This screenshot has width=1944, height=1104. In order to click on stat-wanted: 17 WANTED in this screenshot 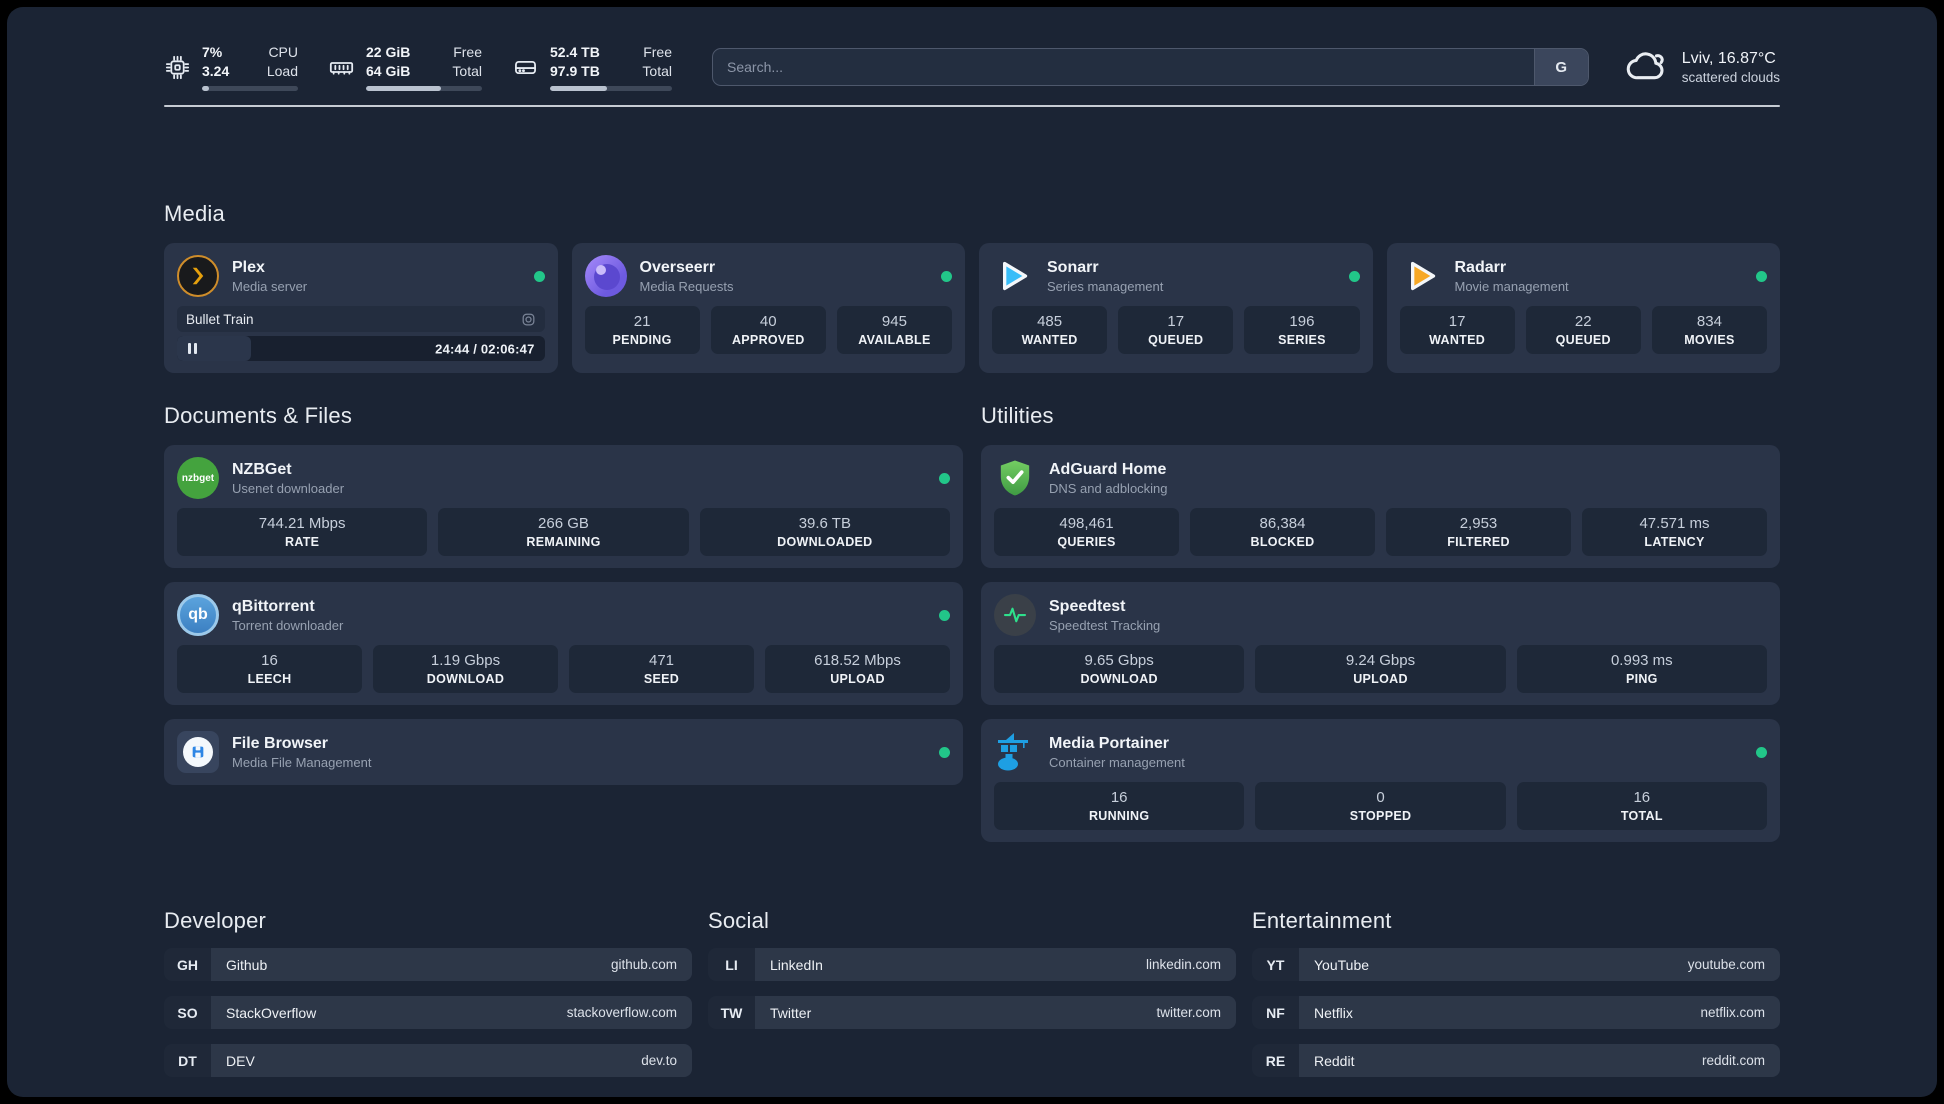, I will do `click(1457, 330)`.